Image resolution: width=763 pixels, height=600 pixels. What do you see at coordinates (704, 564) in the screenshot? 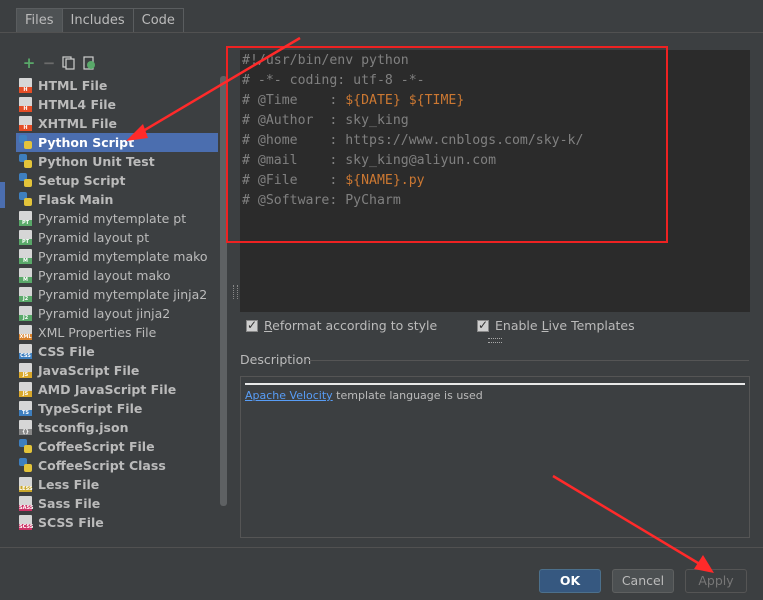
I see `arrow-head-apply` at bounding box center [704, 564].